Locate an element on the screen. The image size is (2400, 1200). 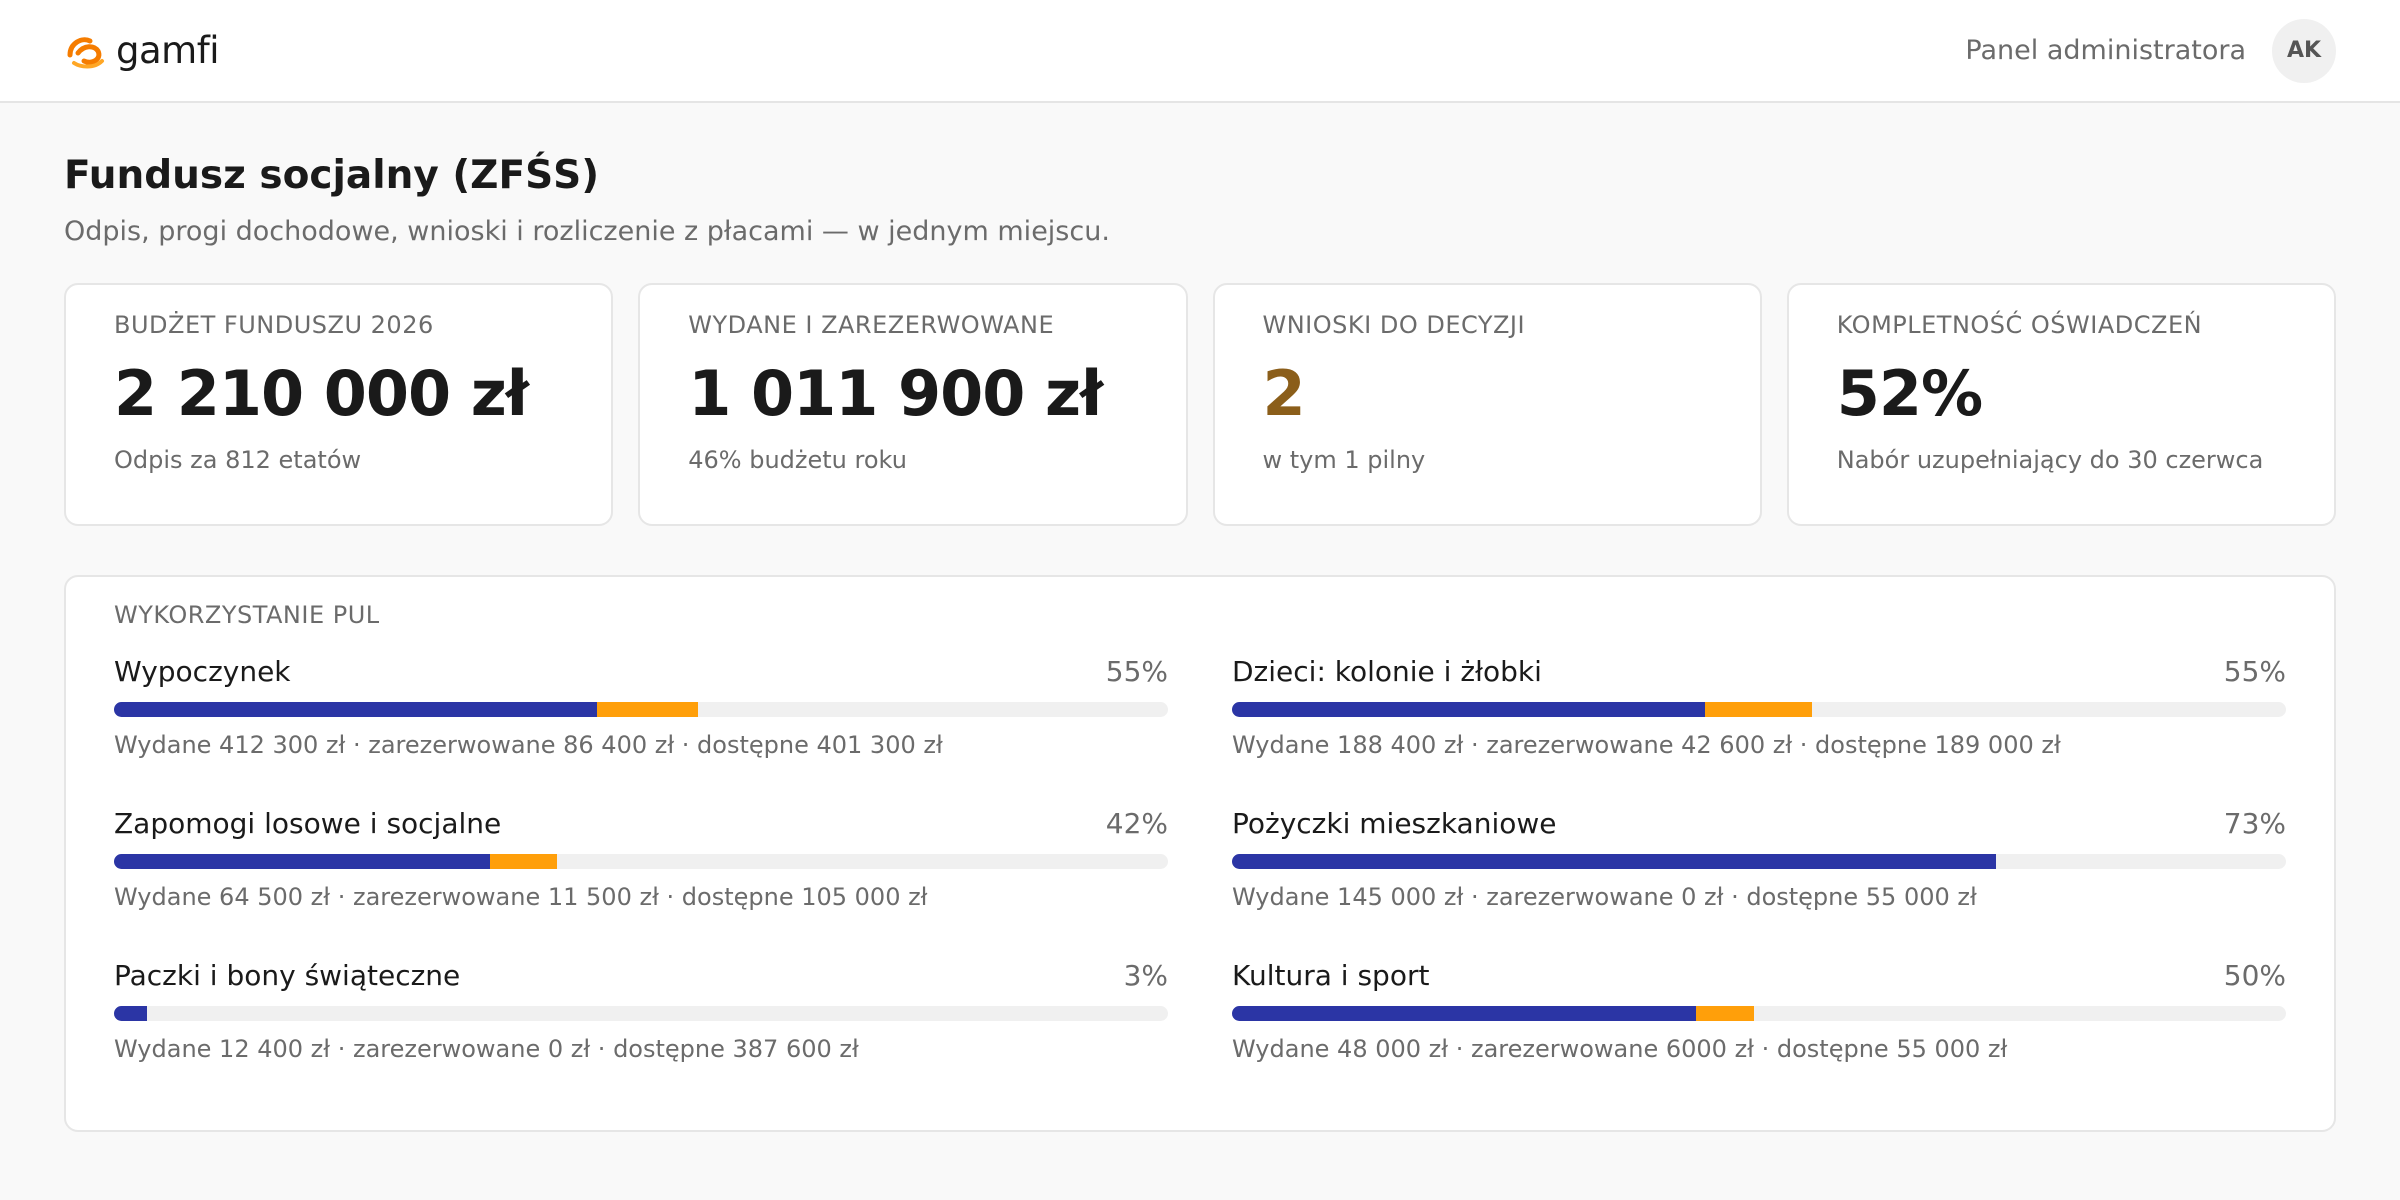
gamfi-logo-icon is located at coordinates (85, 52).